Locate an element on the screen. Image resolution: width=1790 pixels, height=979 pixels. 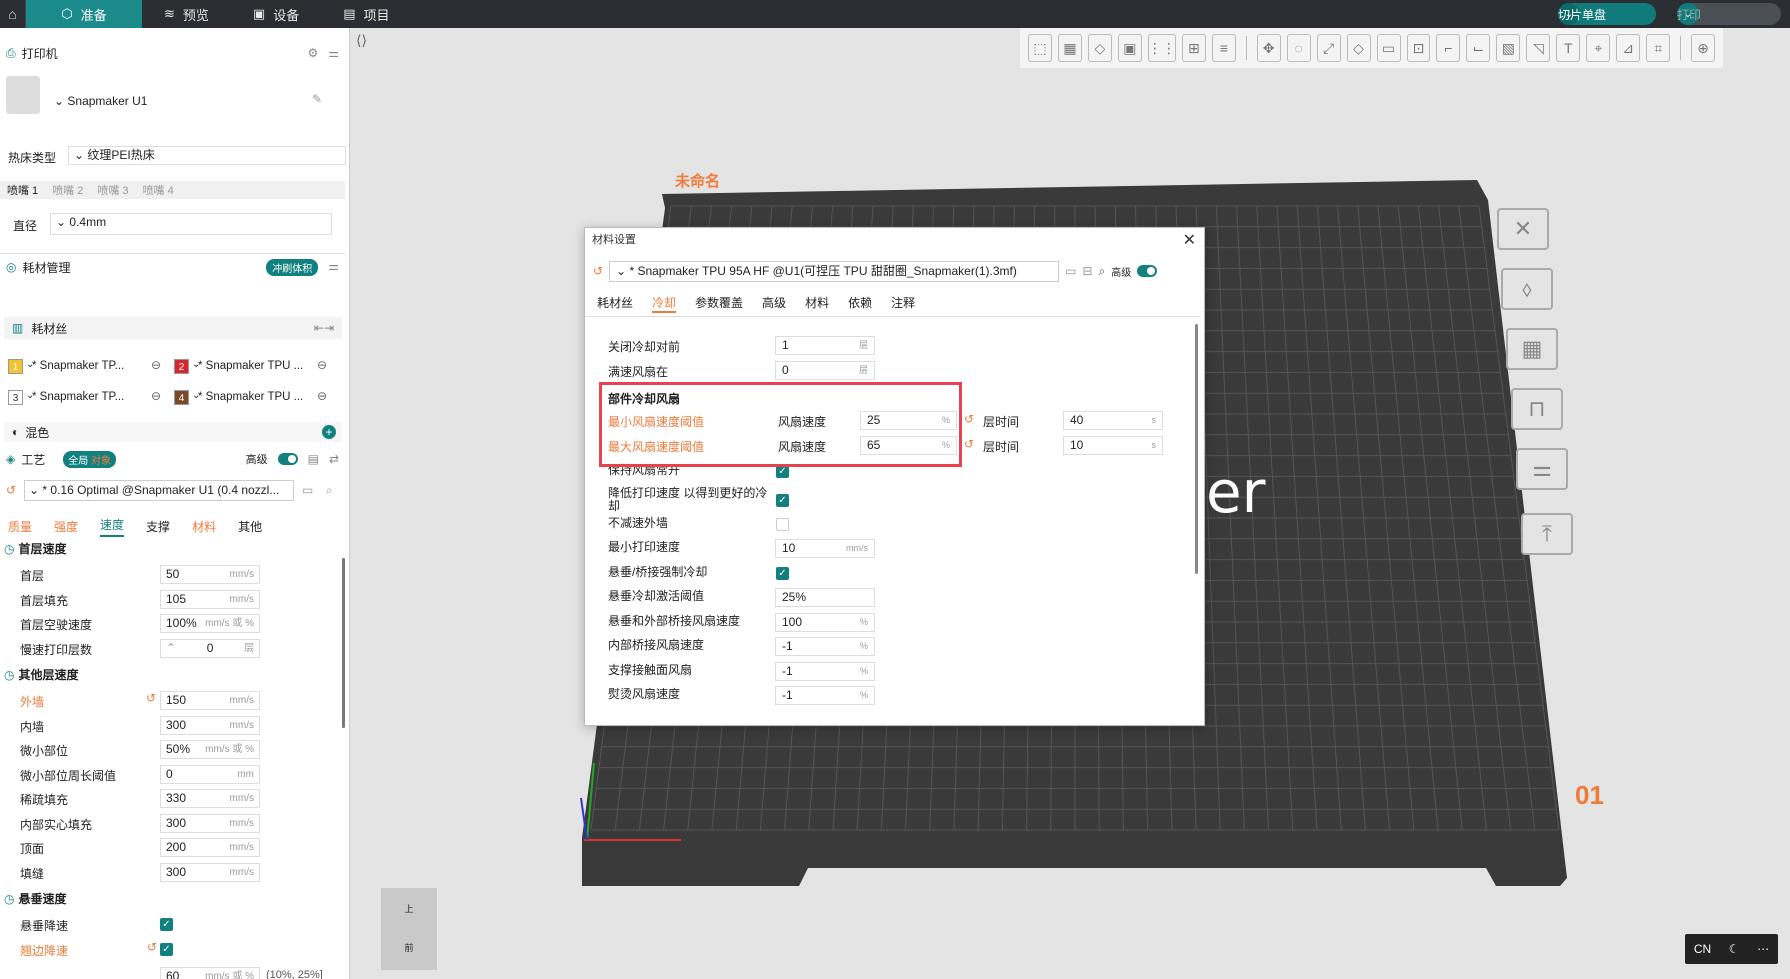
add-icon: + is located at coordinates (329, 432).